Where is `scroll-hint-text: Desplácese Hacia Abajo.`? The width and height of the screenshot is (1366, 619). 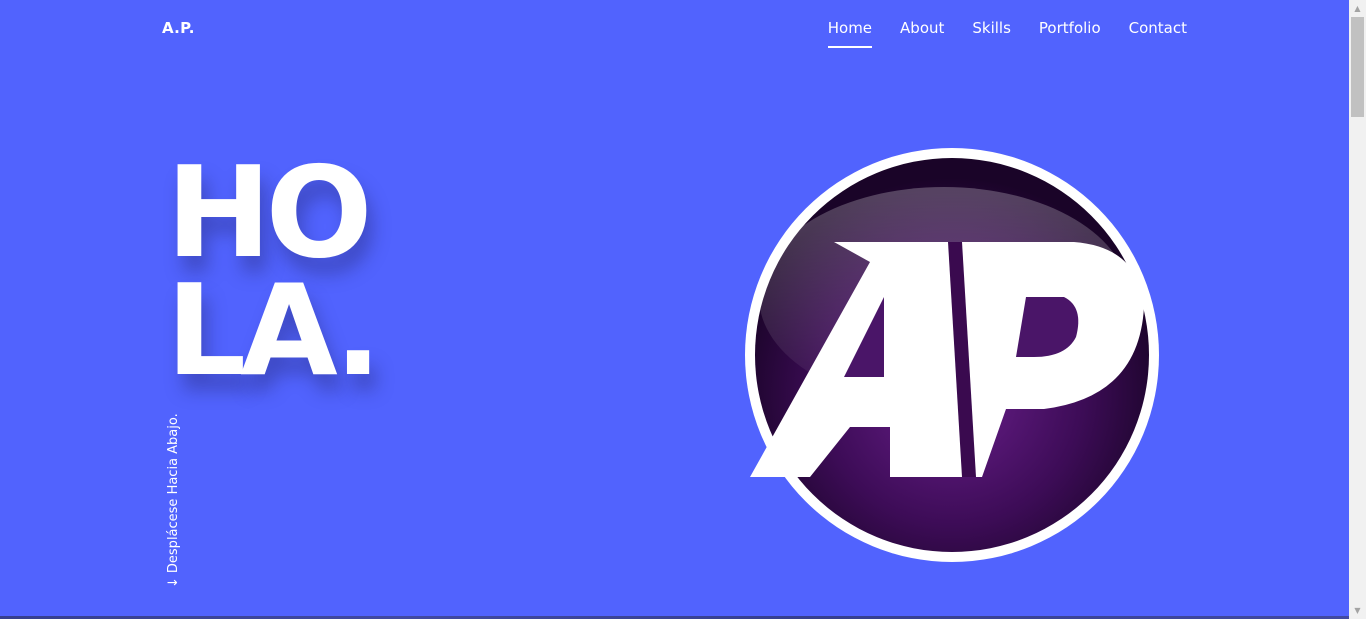 scroll-hint-text: Desplácese Hacia Abajo. is located at coordinates (173, 493).